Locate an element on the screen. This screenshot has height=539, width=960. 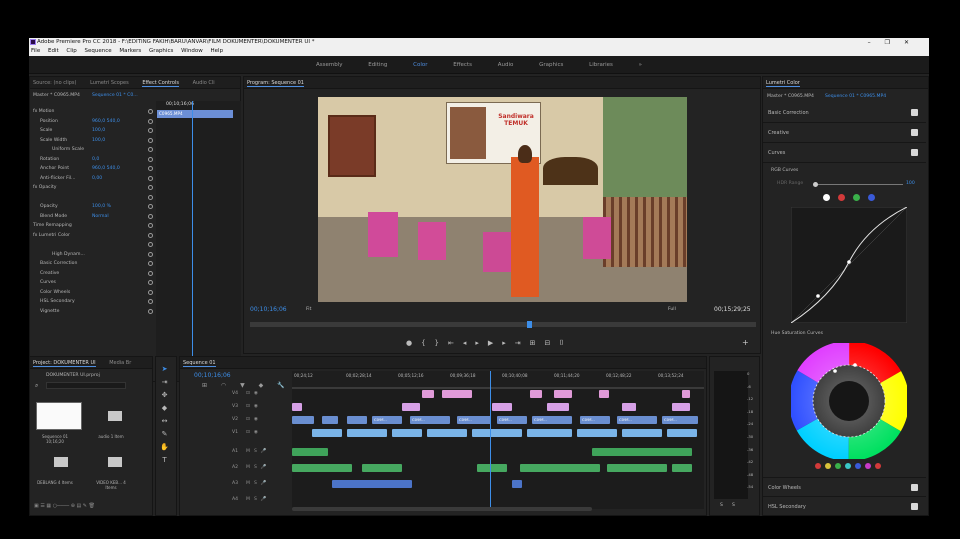
track-label: A1 is located at coordinates (235, 451).